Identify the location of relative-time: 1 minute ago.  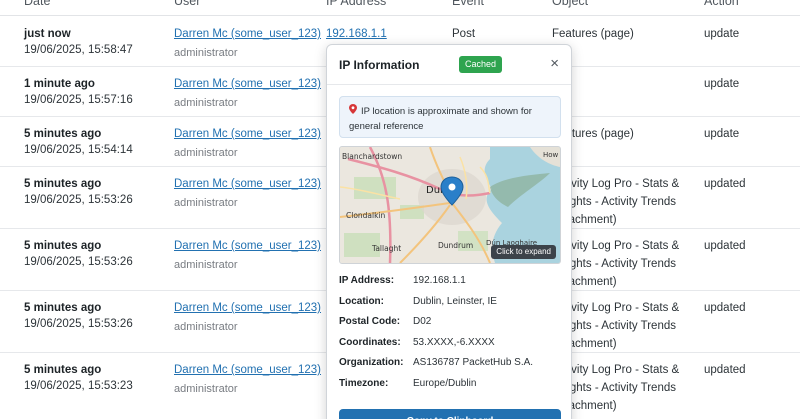
(59, 84).